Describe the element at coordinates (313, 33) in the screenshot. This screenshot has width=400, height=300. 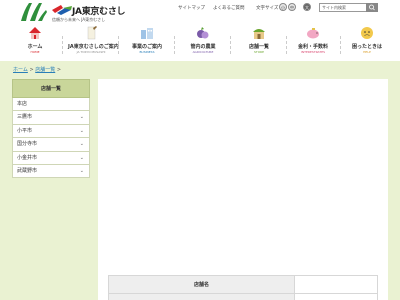
I see `piggy-bank-icon` at that location.